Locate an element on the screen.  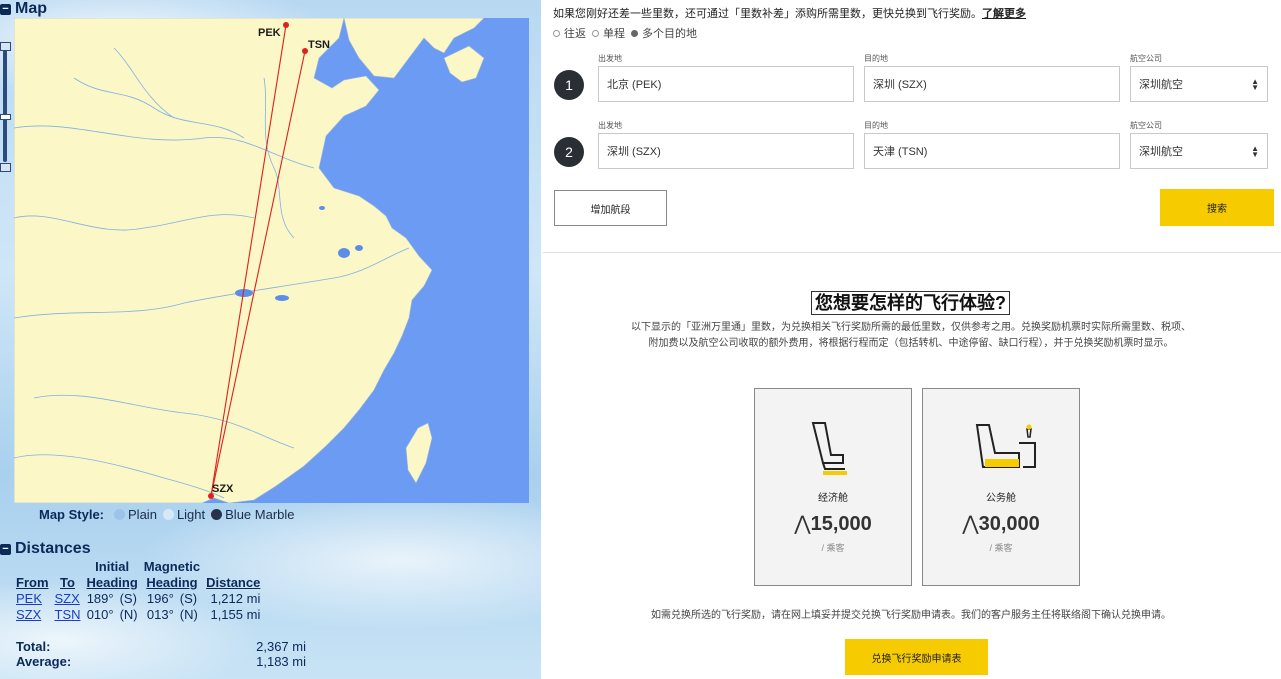
map-section-title: Map is located at coordinates (31, 8).